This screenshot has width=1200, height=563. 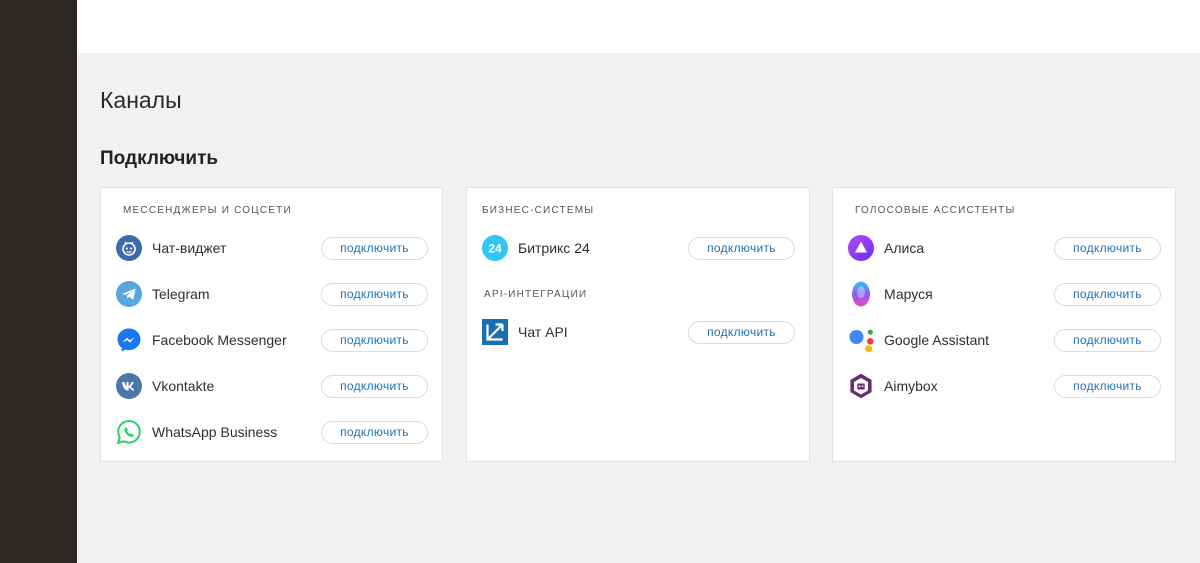 I want to click on connect-button-alice: подключить, so click(x=1107, y=248).